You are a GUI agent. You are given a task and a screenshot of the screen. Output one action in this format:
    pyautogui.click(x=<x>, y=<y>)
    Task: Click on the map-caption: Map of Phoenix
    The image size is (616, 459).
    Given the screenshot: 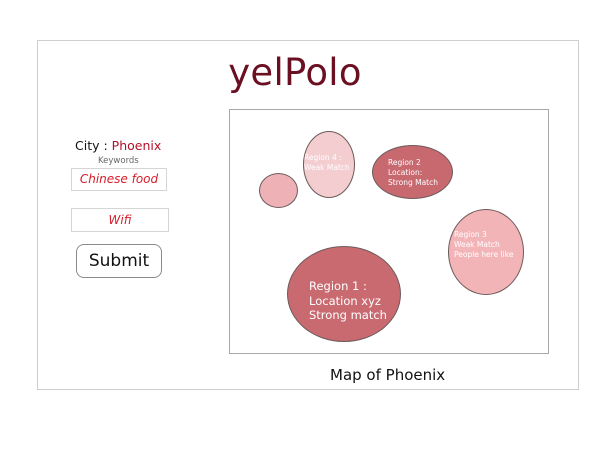 What is the action you would take?
    pyautogui.click(x=388, y=375)
    